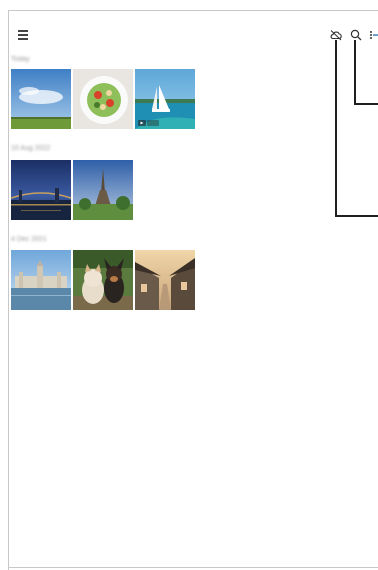 This screenshot has height=570, width=378. I want to click on callout-line-cloud-horizontal, so click(356, 216).